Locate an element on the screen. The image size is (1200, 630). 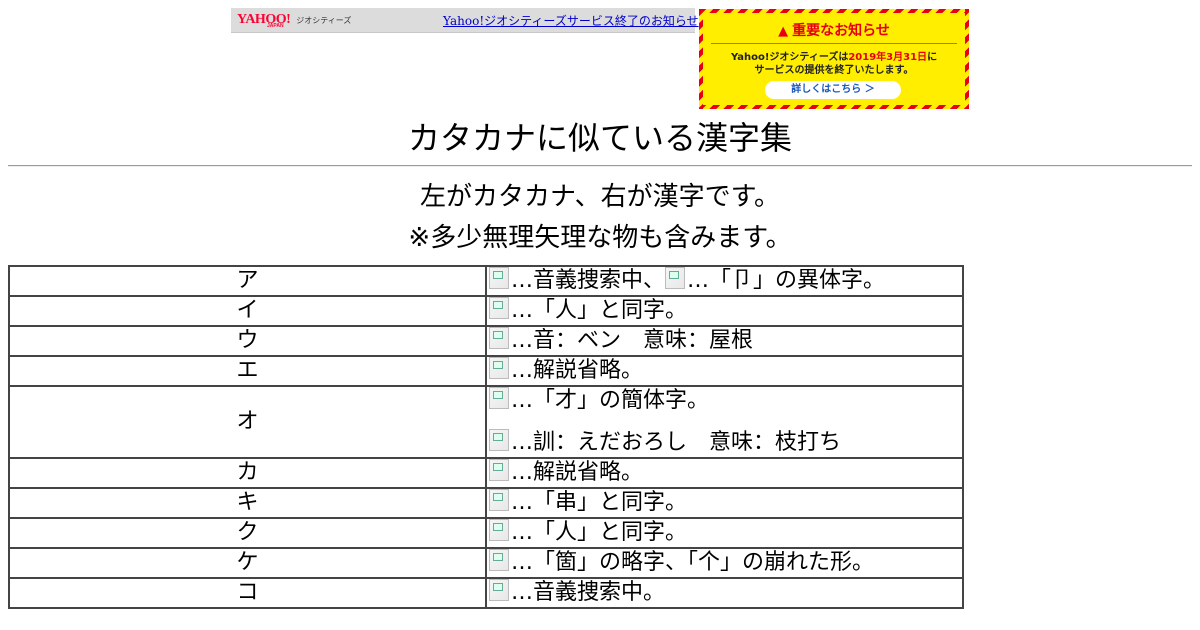
kanji-cell: …音義捜索中、 …「卩」の異体字。 is located at coordinates (724, 281).